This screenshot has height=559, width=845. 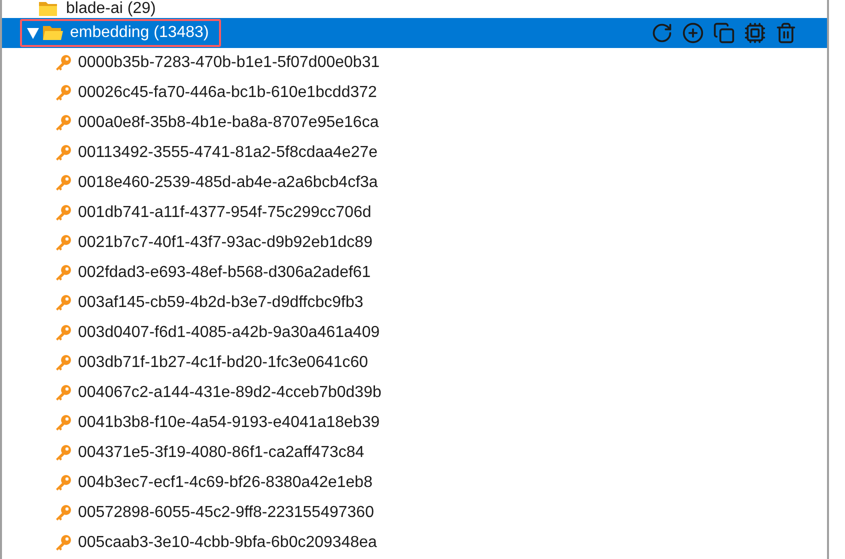 I want to click on tree-row: embedding (13483), so click(x=414, y=33).